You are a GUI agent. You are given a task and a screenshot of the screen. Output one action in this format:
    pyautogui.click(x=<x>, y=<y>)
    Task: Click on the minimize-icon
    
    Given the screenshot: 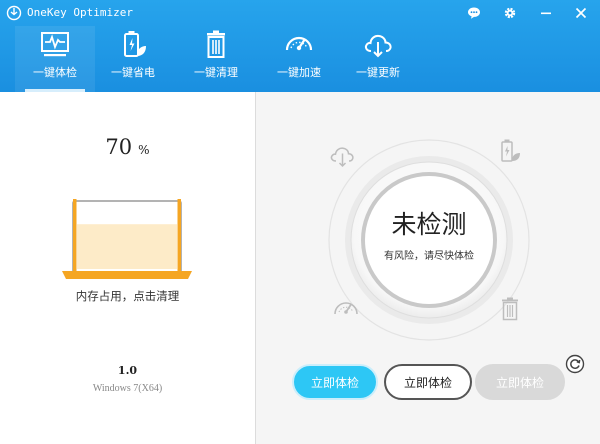 What is the action you would take?
    pyautogui.click(x=546, y=13)
    